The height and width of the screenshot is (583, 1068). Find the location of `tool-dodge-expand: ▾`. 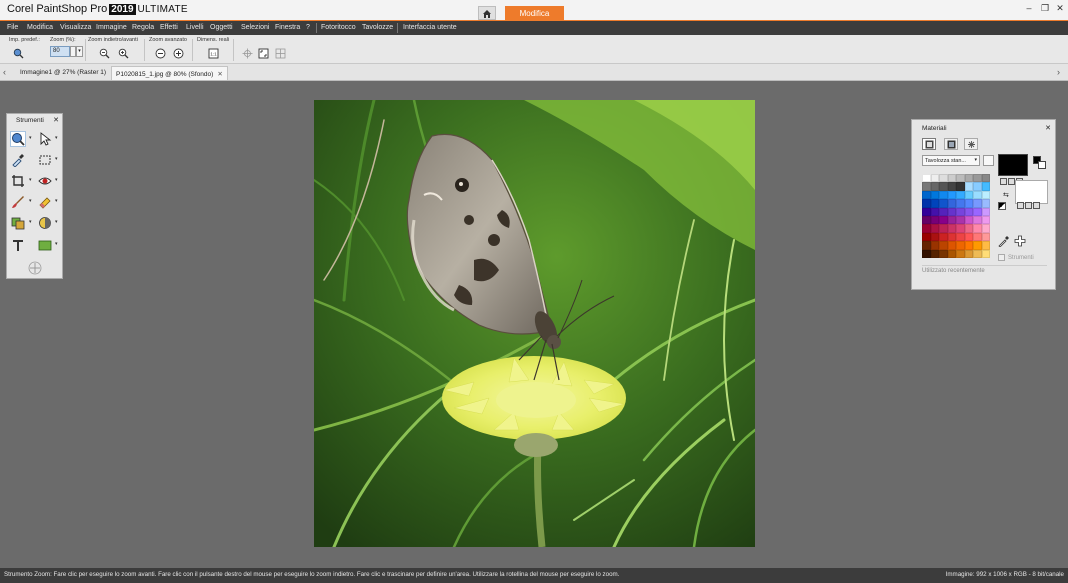

tool-dodge-expand: ▾ is located at coordinates (56, 222).